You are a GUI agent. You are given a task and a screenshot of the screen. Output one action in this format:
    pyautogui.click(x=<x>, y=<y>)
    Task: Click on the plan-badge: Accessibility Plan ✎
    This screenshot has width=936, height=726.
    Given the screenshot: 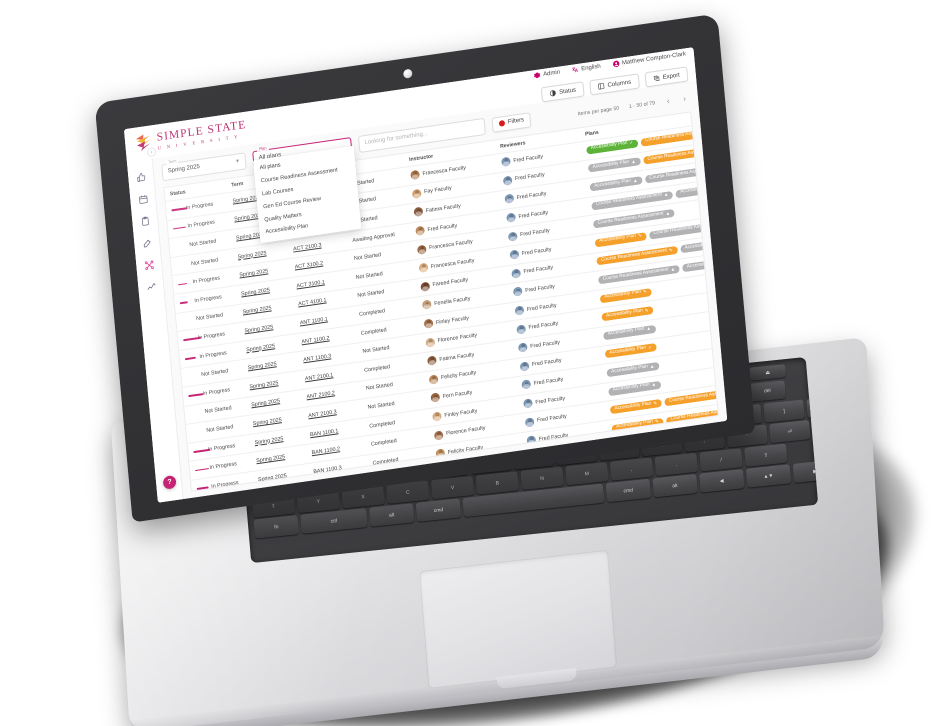 What is the action you would take?
    pyautogui.click(x=637, y=425)
    